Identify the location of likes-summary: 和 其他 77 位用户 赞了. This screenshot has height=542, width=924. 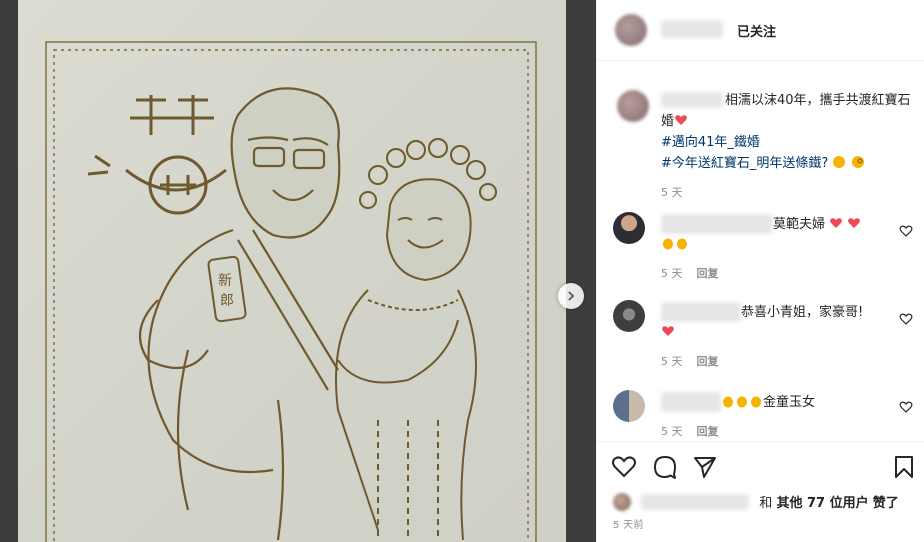
(756, 500).